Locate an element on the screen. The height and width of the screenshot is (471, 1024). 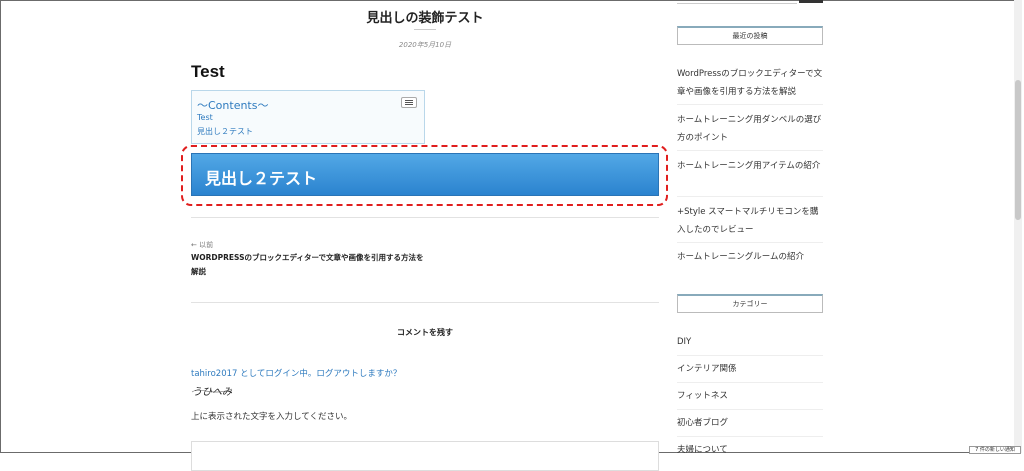
notification-badge: 7 件の新しい通知 is located at coordinates (995, 450).